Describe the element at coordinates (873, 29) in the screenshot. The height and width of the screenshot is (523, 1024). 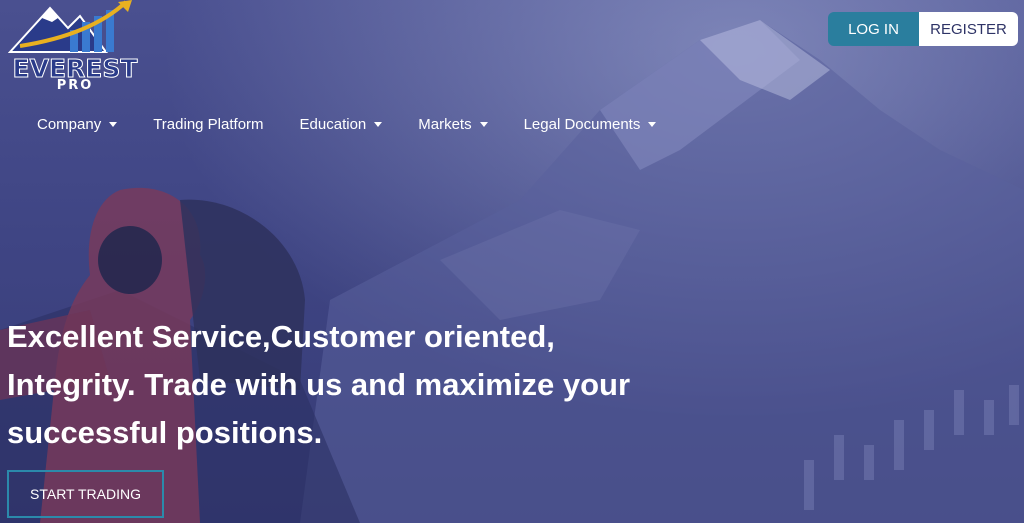
I see `login-button: LOG IN` at that location.